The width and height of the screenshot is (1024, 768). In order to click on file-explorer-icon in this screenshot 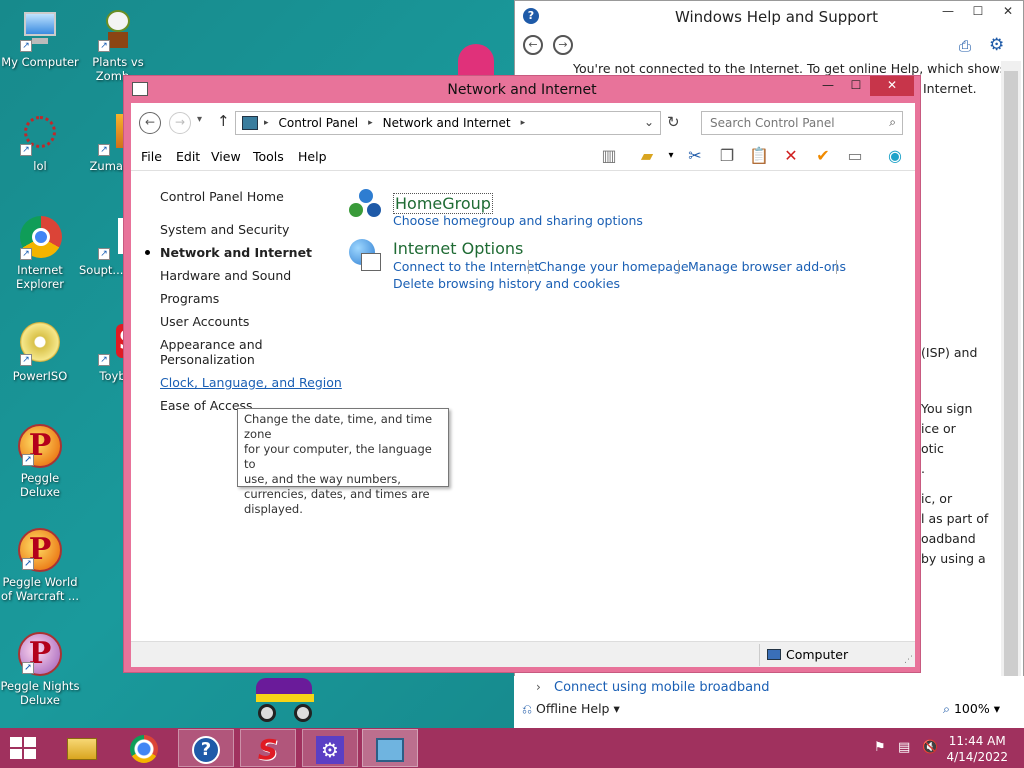, I will do `click(82, 748)`.